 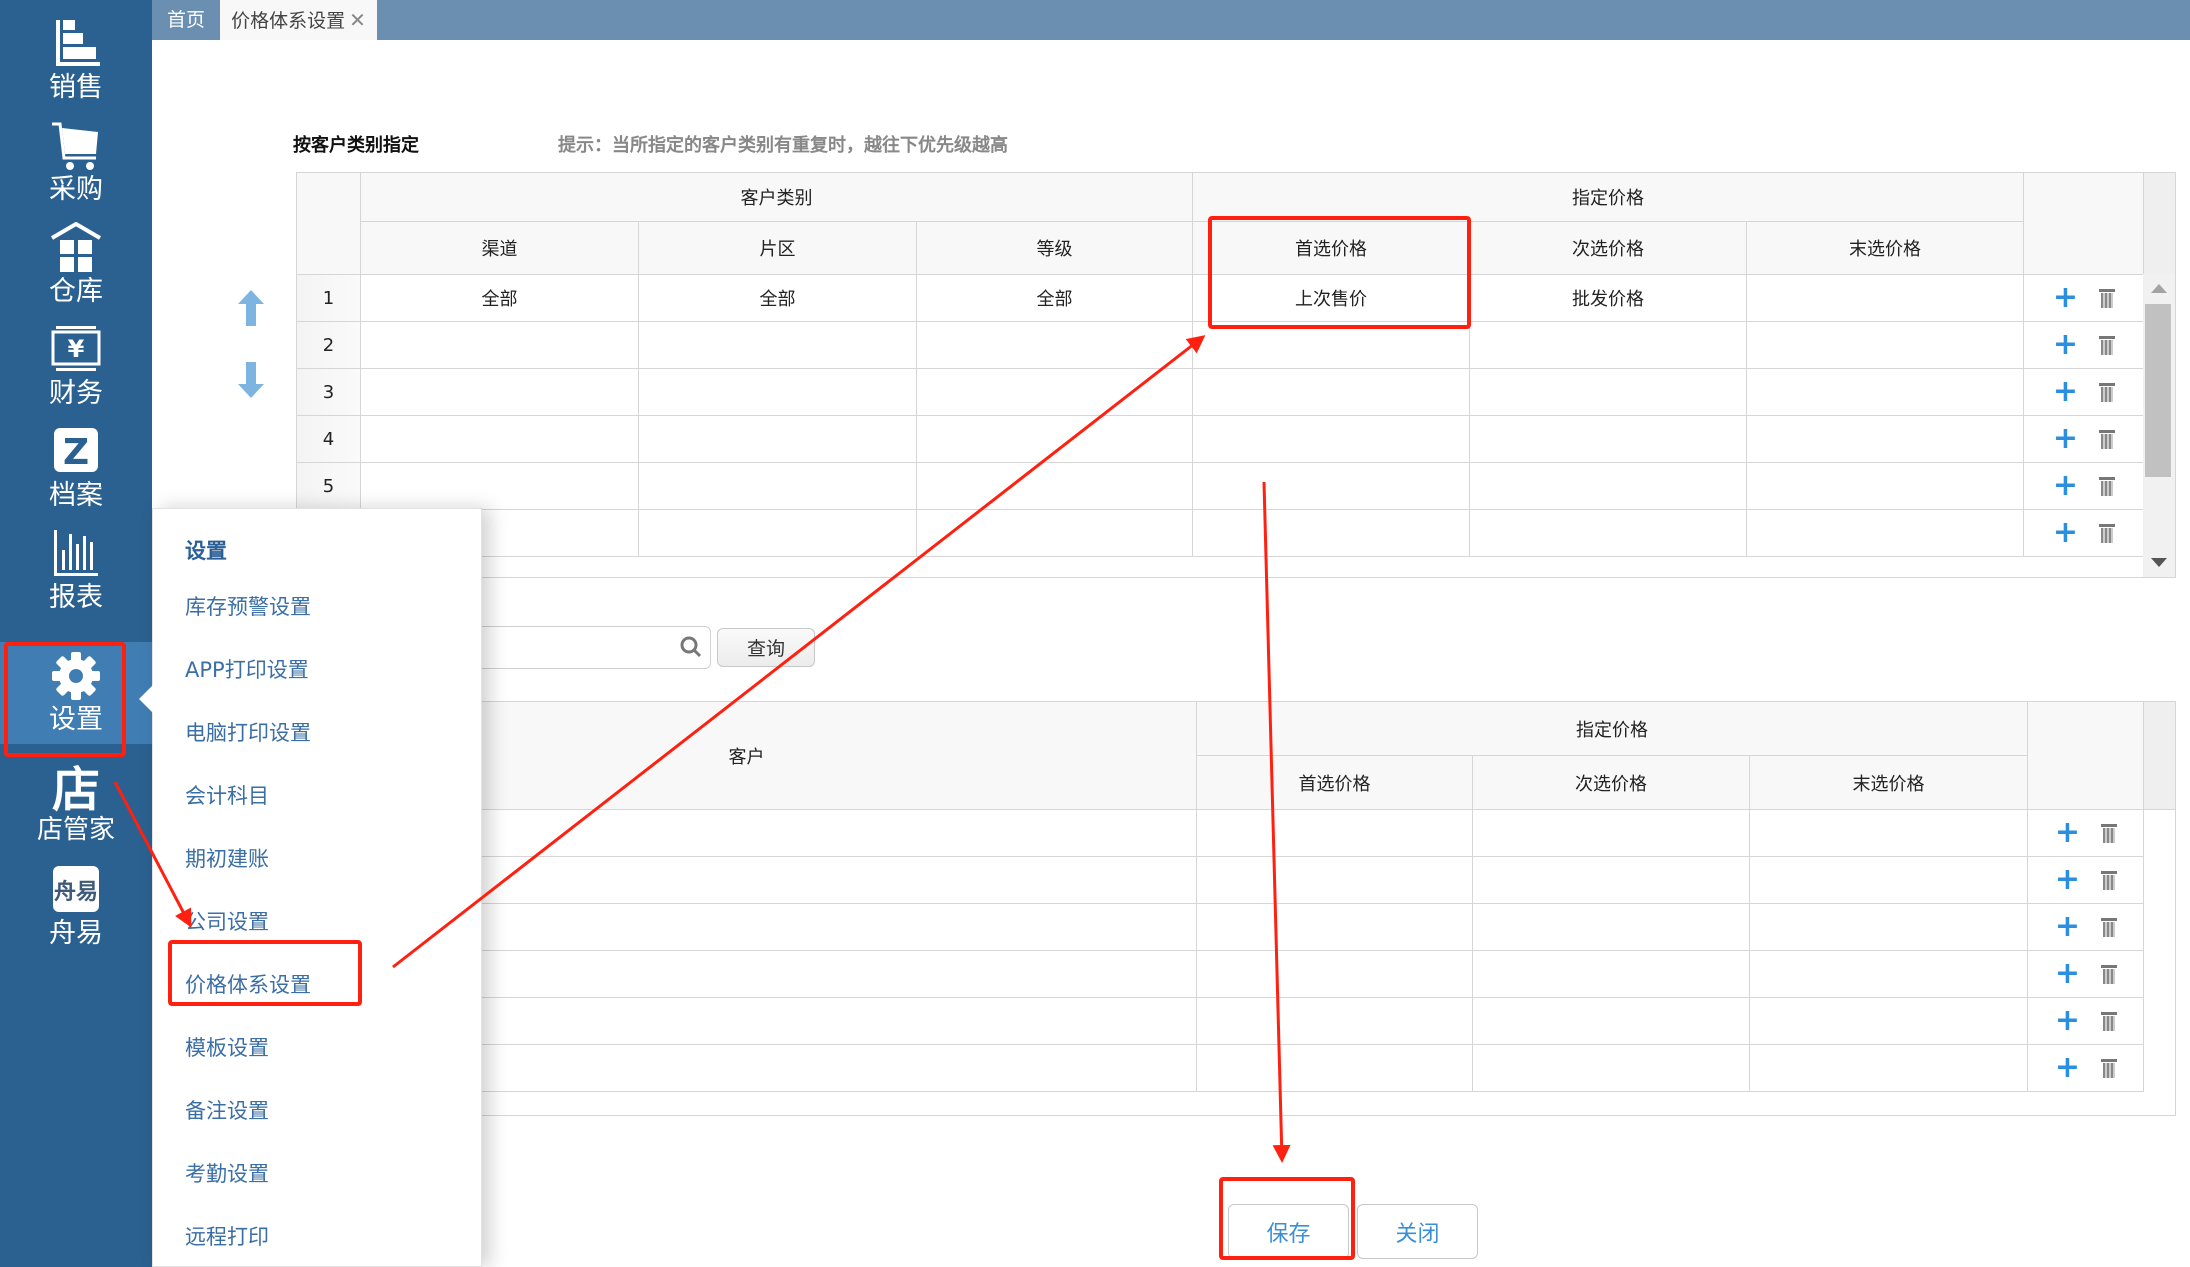 I want to click on menu-item: 库存预警设置, so click(x=248, y=606).